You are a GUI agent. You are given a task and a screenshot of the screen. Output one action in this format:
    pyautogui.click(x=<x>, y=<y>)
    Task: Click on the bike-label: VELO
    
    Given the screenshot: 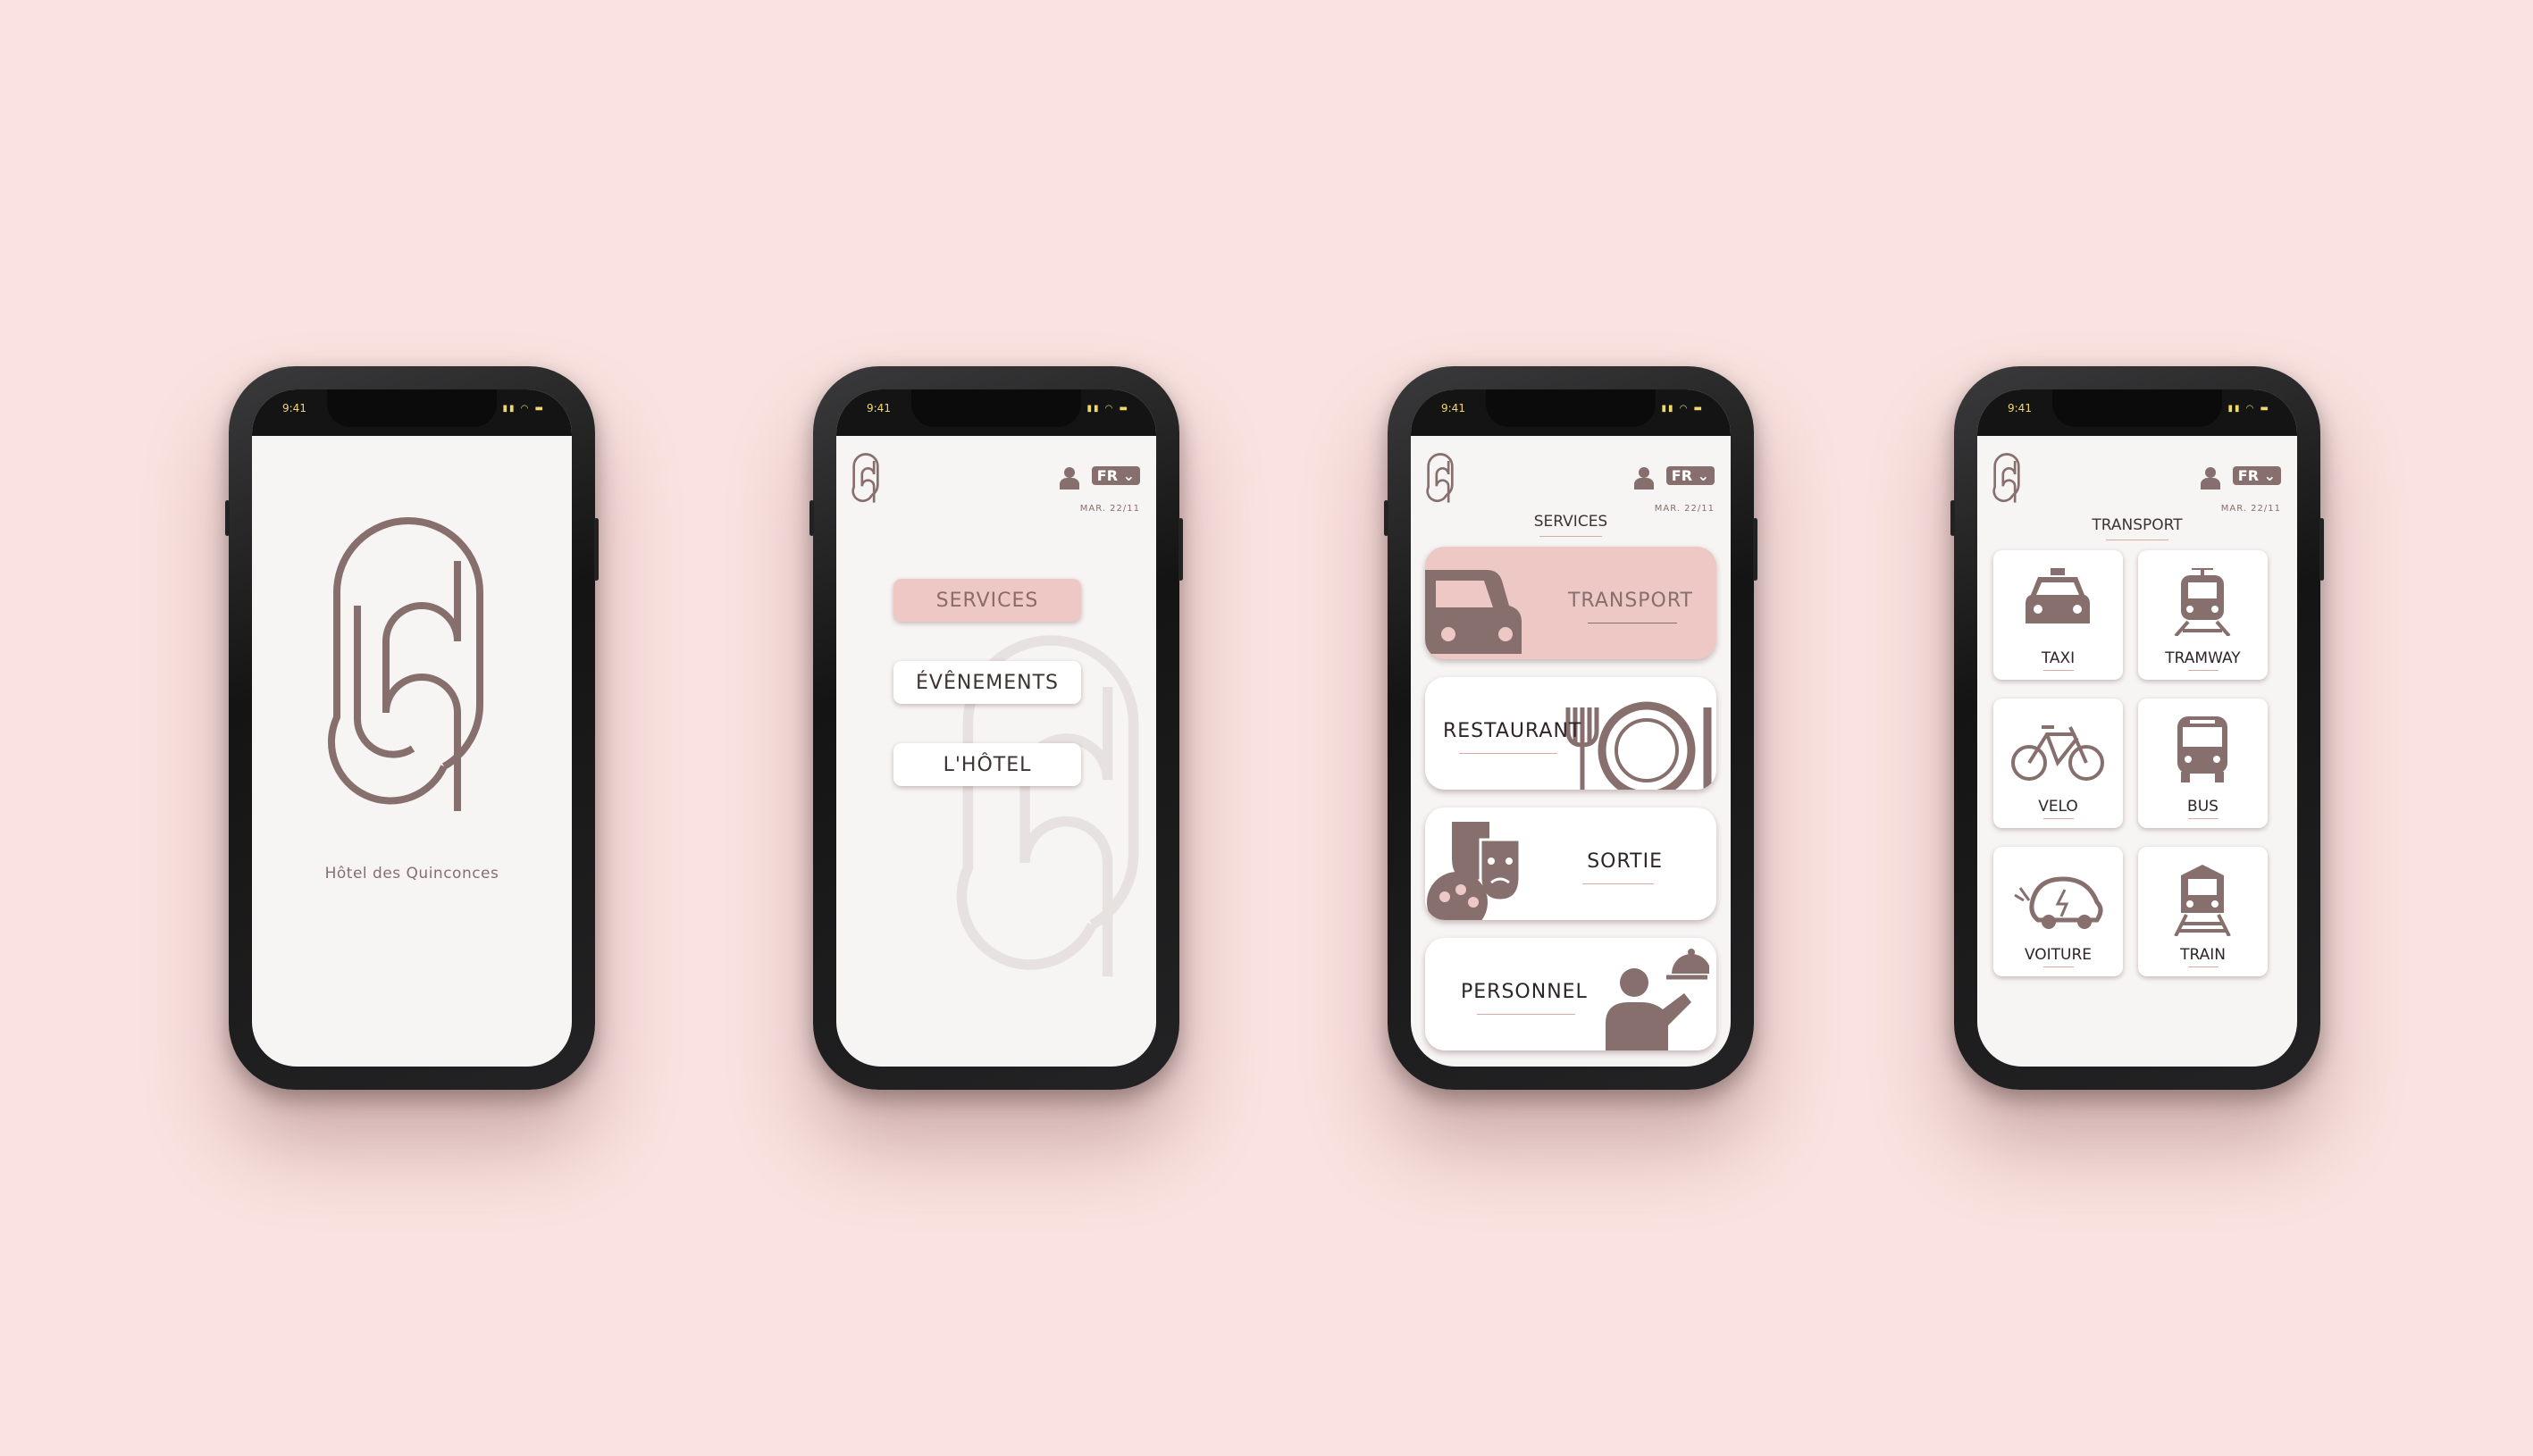 What is the action you would take?
    pyautogui.click(x=2058, y=808)
    